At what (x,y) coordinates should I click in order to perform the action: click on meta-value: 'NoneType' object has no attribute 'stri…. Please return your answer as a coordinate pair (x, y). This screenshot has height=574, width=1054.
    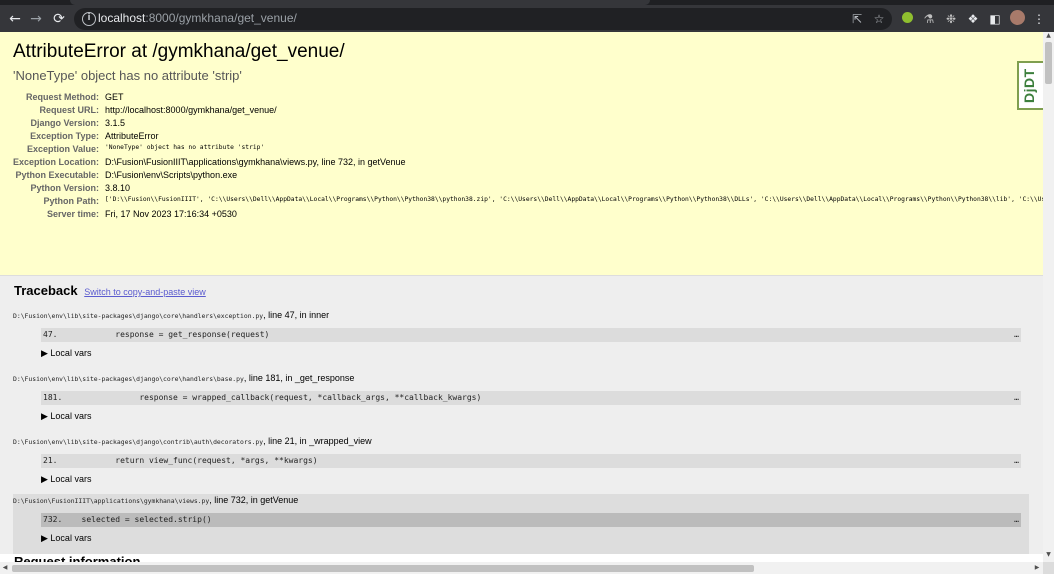
    Looking at the image, I should click on (185, 147).